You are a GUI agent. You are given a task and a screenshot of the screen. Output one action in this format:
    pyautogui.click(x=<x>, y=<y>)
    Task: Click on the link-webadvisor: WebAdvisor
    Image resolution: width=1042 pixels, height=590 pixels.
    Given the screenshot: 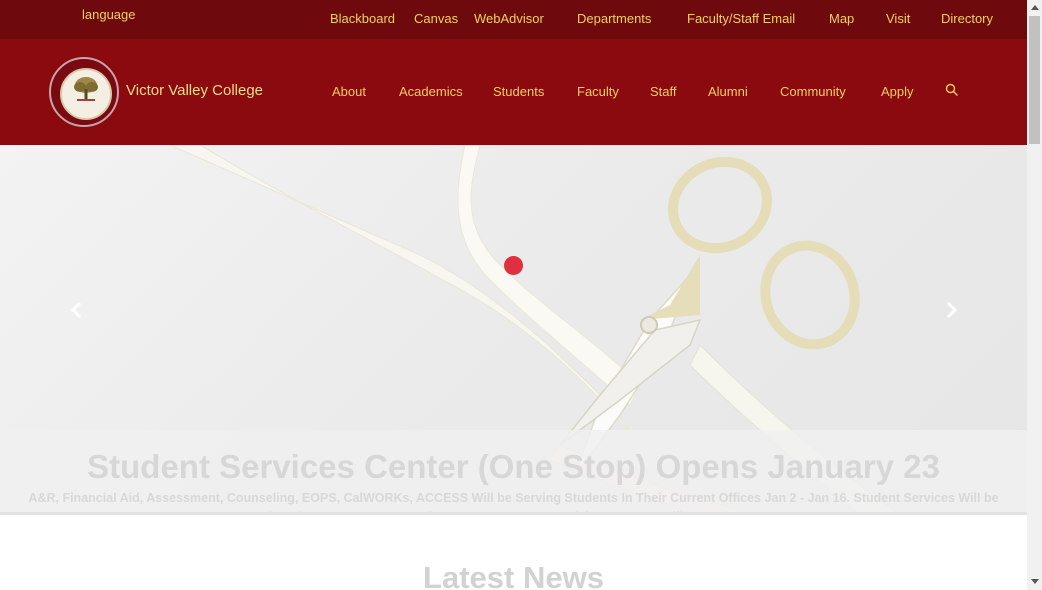 What is the action you would take?
    pyautogui.click(x=509, y=18)
    